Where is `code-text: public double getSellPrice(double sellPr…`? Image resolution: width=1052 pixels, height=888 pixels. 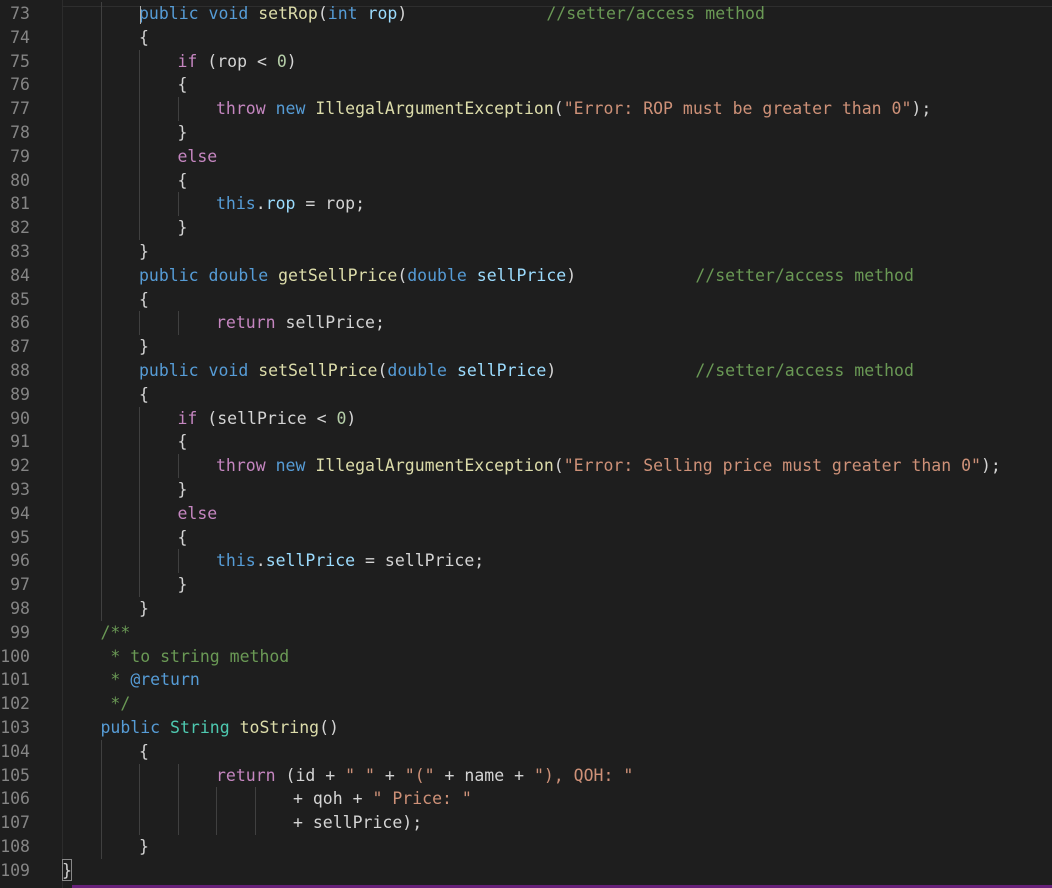 code-text: public double getSellPrice(double sellPr… is located at coordinates (526, 276).